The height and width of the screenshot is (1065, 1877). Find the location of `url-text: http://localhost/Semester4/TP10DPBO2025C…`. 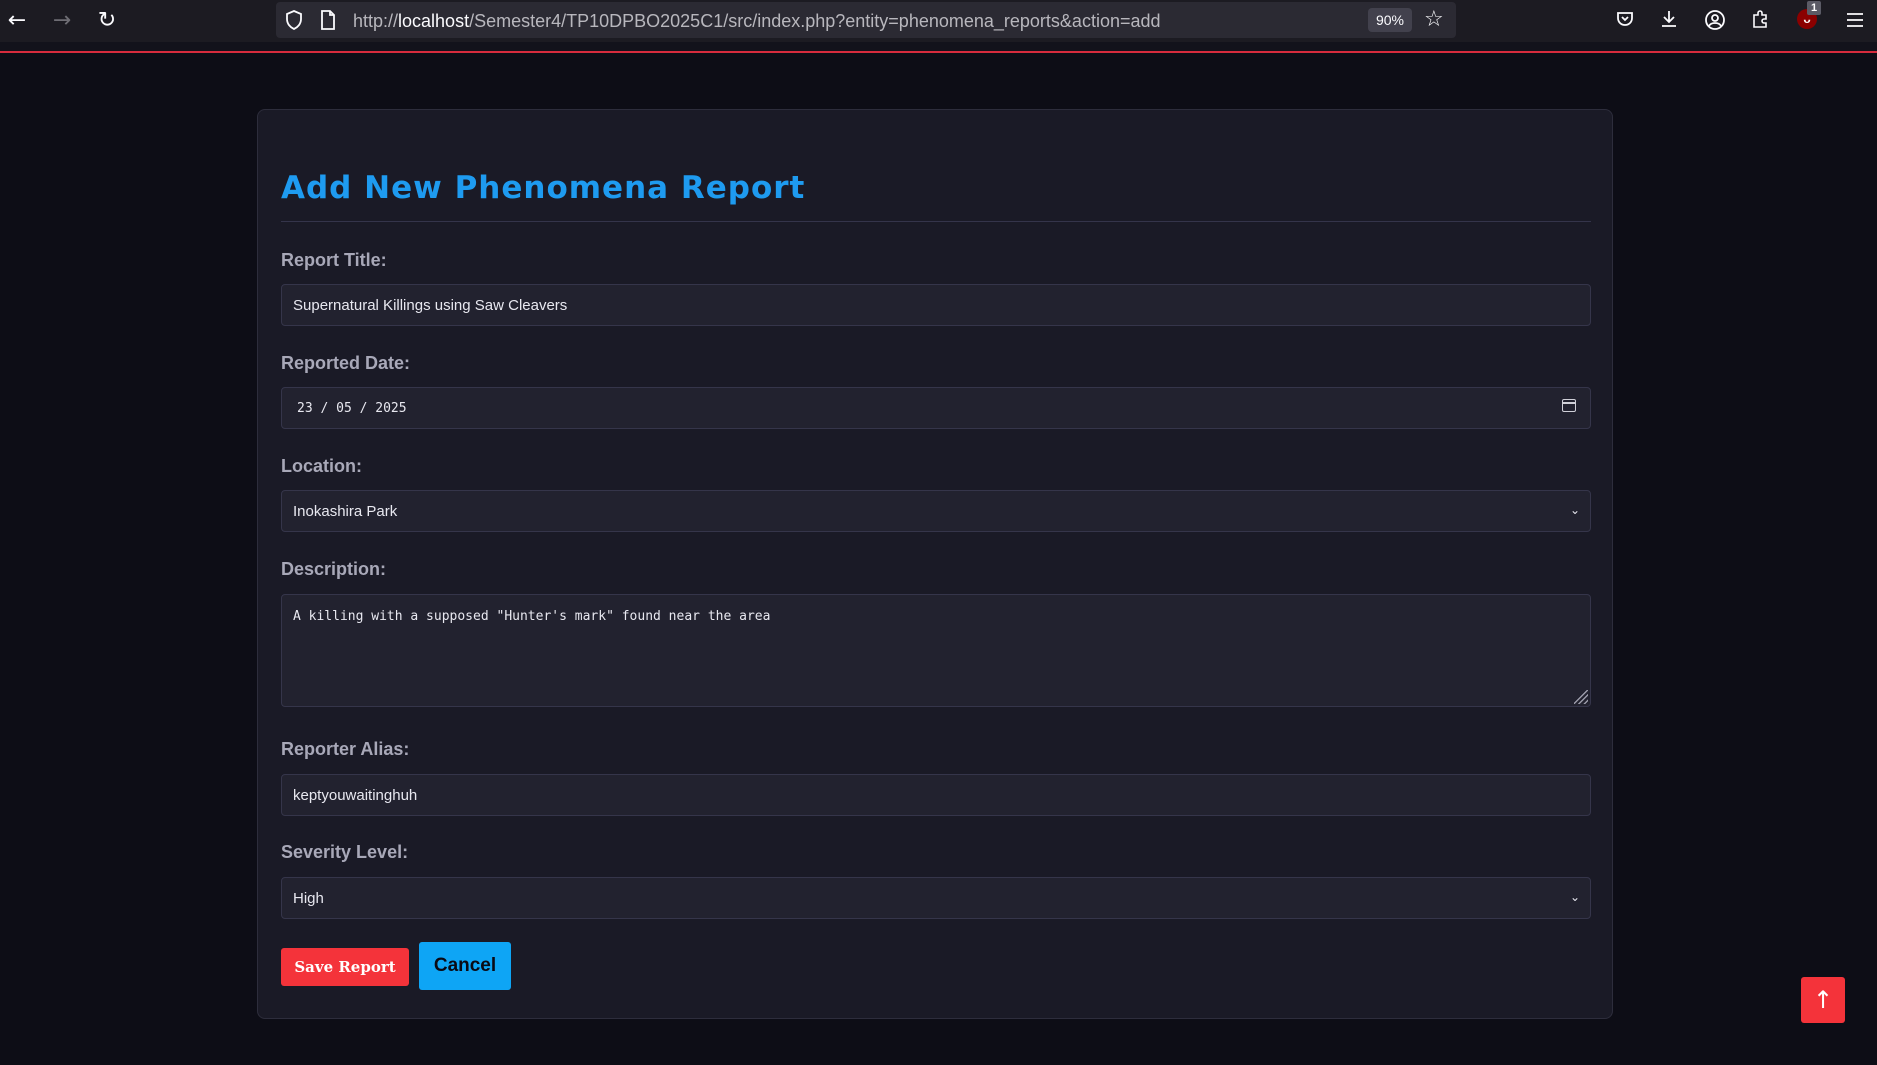

url-text: http://localhost/Semester4/TP10DPBO2025C… is located at coordinates (757, 21).